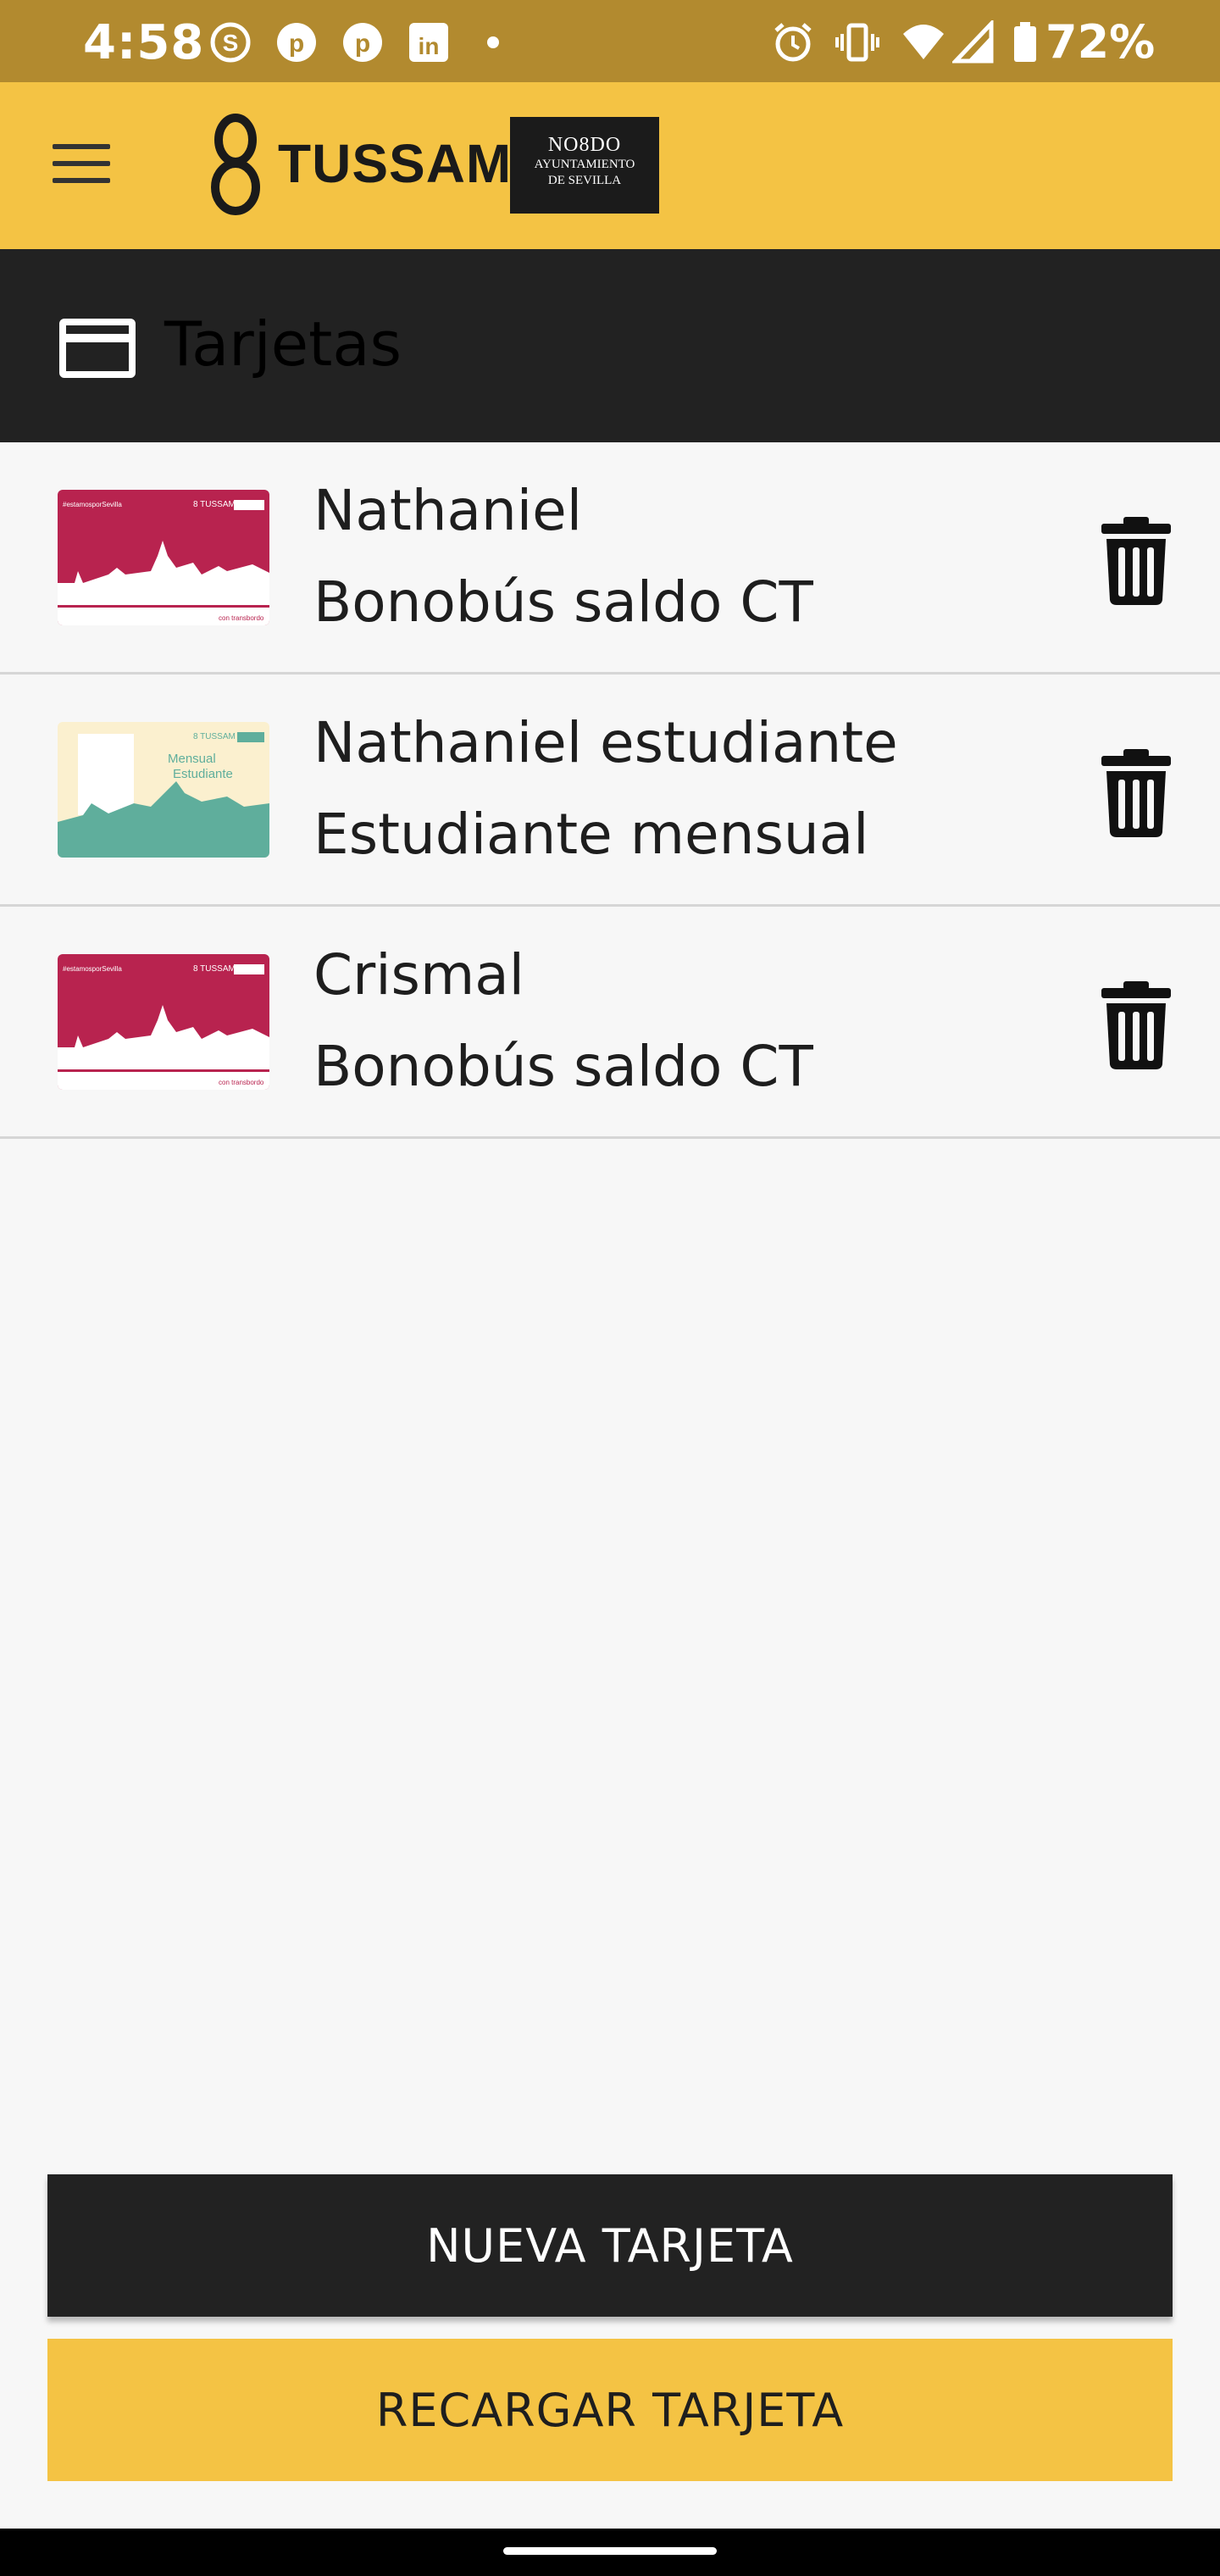  I want to click on status-time: 4:58, so click(144, 42).